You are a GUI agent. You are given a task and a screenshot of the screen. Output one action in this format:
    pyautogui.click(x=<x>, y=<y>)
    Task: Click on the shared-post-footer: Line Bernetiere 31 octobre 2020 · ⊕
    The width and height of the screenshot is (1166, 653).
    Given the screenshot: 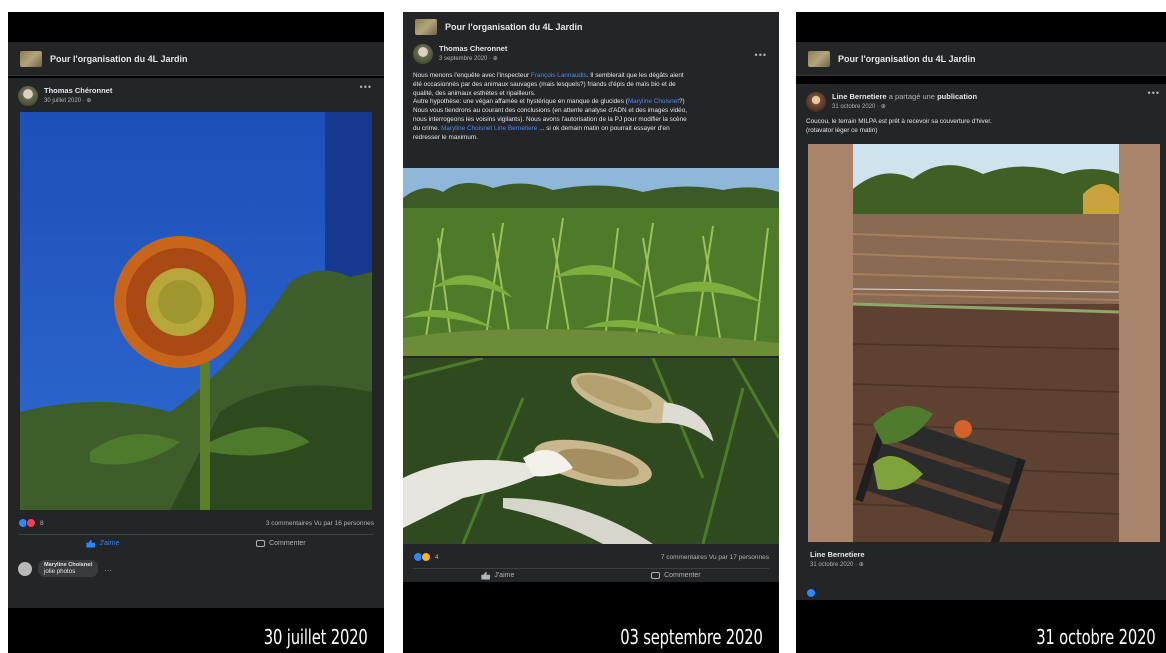 What is the action you would take?
    pyautogui.click(x=981, y=559)
    